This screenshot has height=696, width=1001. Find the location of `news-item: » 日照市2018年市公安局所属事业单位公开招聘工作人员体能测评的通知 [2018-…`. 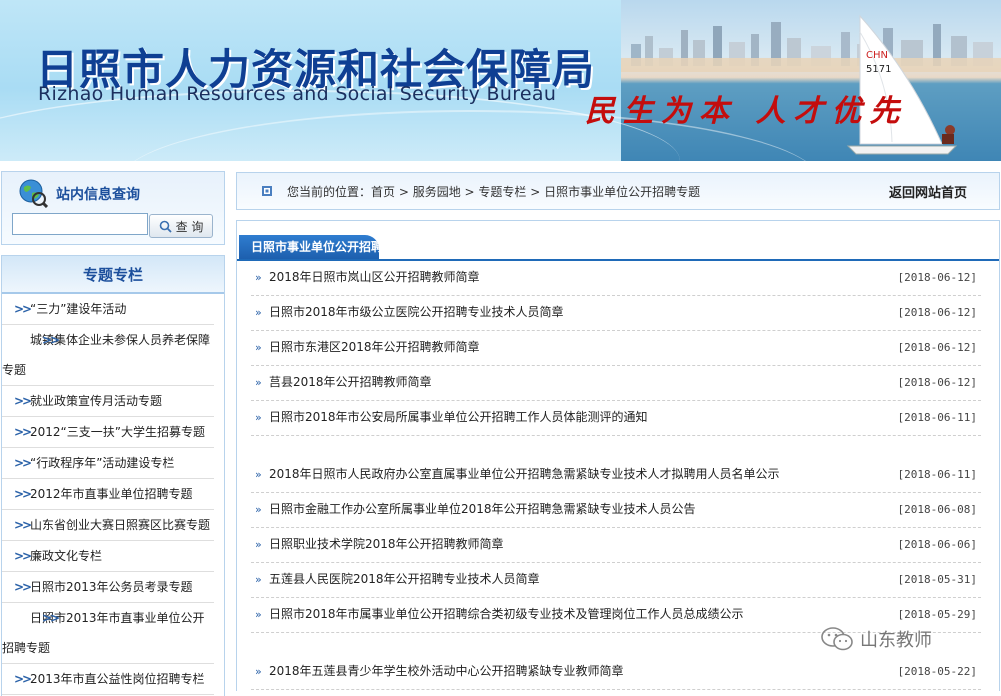

news-item: » 日照市2018年市公安局所属事业单位公开招聘工作人员体能测评的通知 [2018-… is located at coordinates (616, 418).